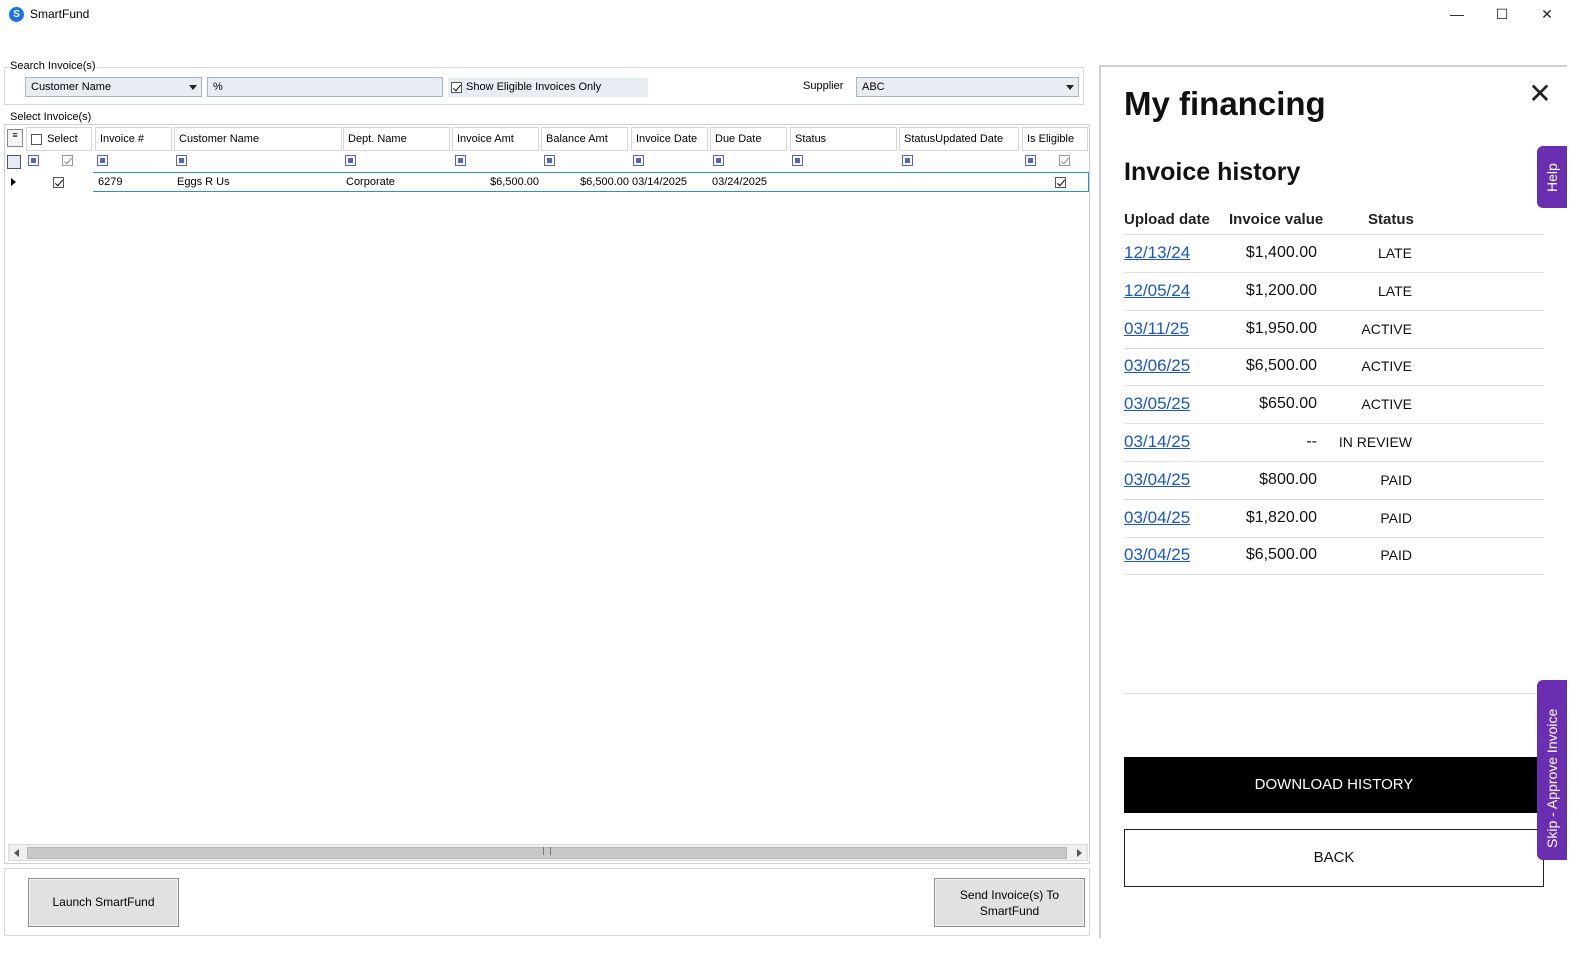  I want to click on col-header-invoice-date: Invoice Date, so click(669, 139).